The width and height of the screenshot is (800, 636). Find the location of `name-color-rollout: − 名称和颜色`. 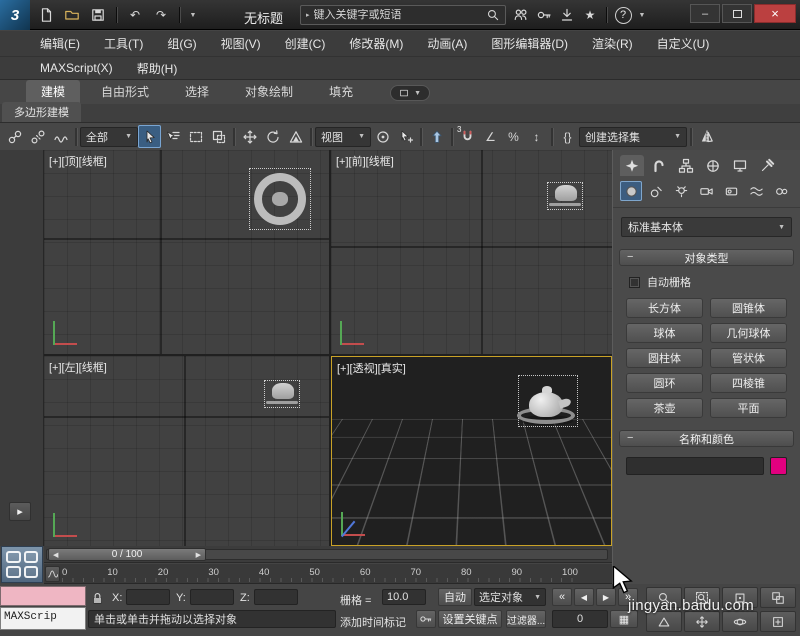

name-color-rollout: − 名称和颜色 is located at coordinates (706, 438).